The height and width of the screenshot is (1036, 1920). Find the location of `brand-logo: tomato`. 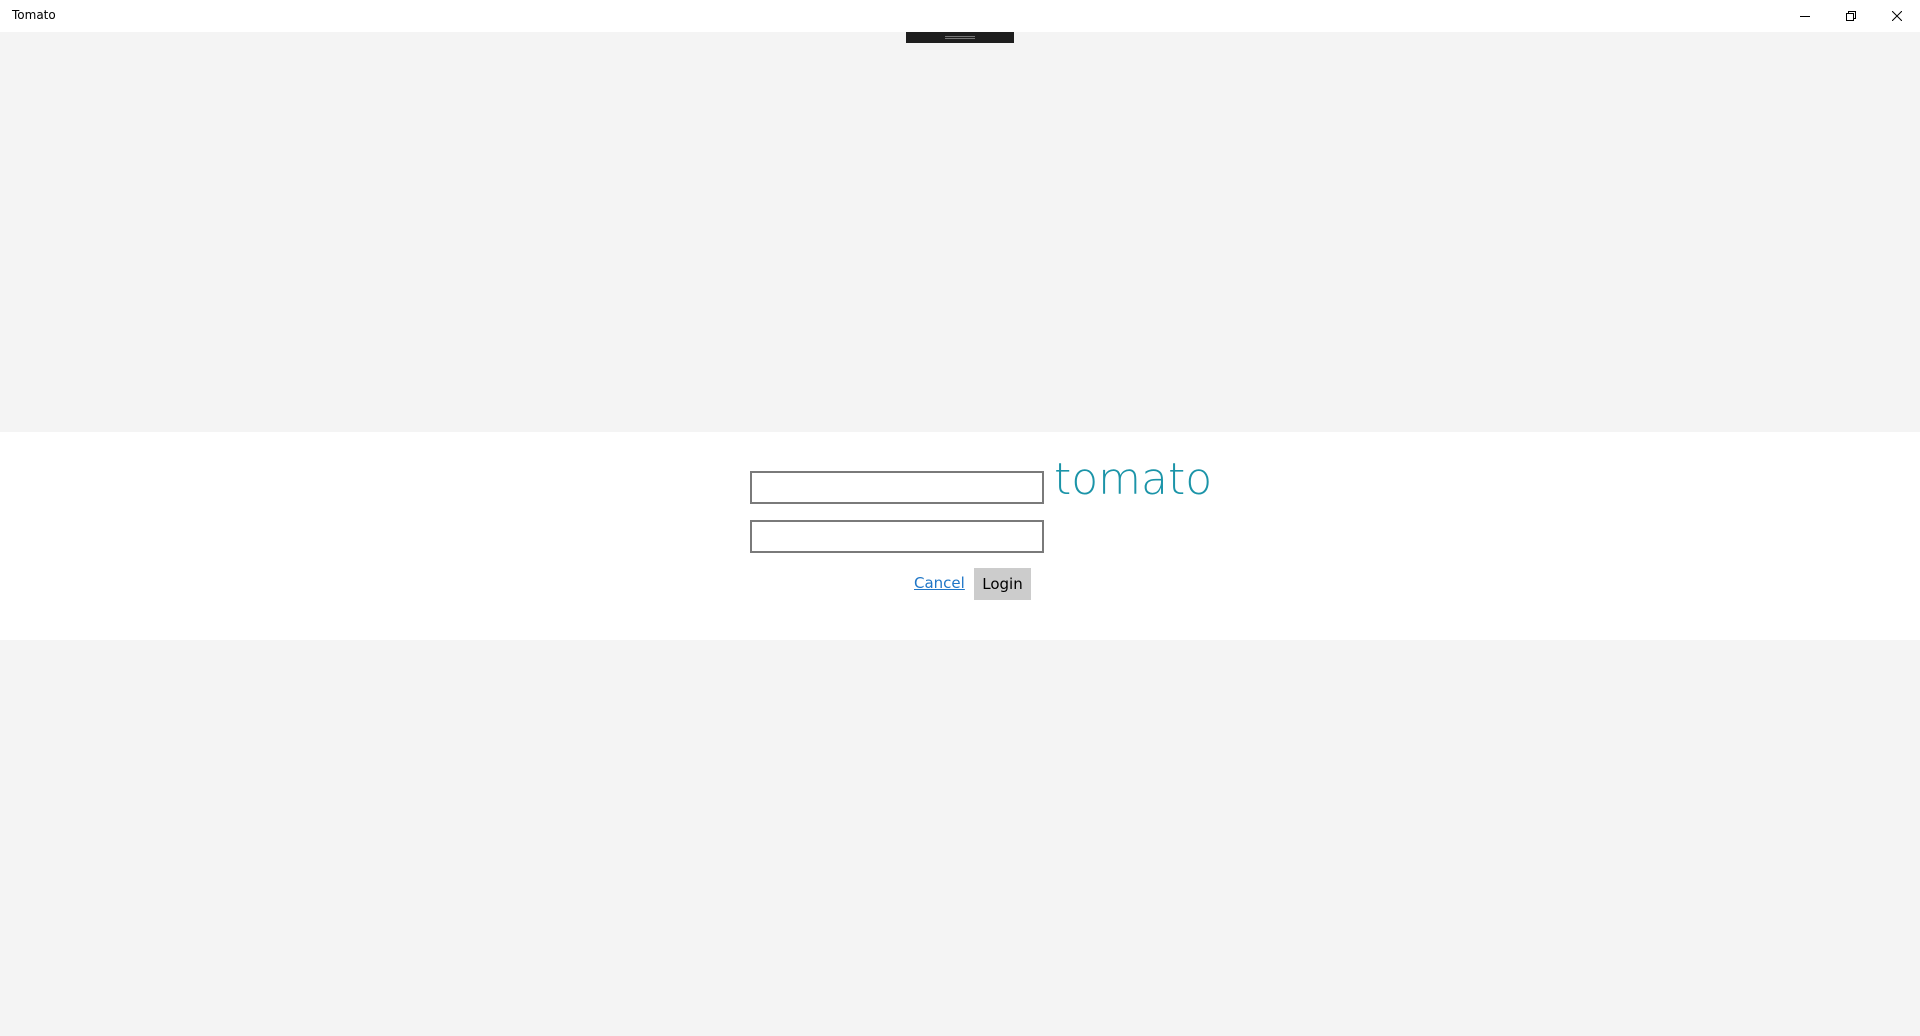

brand-logo: tomato is located at coordinates (1133, 479).